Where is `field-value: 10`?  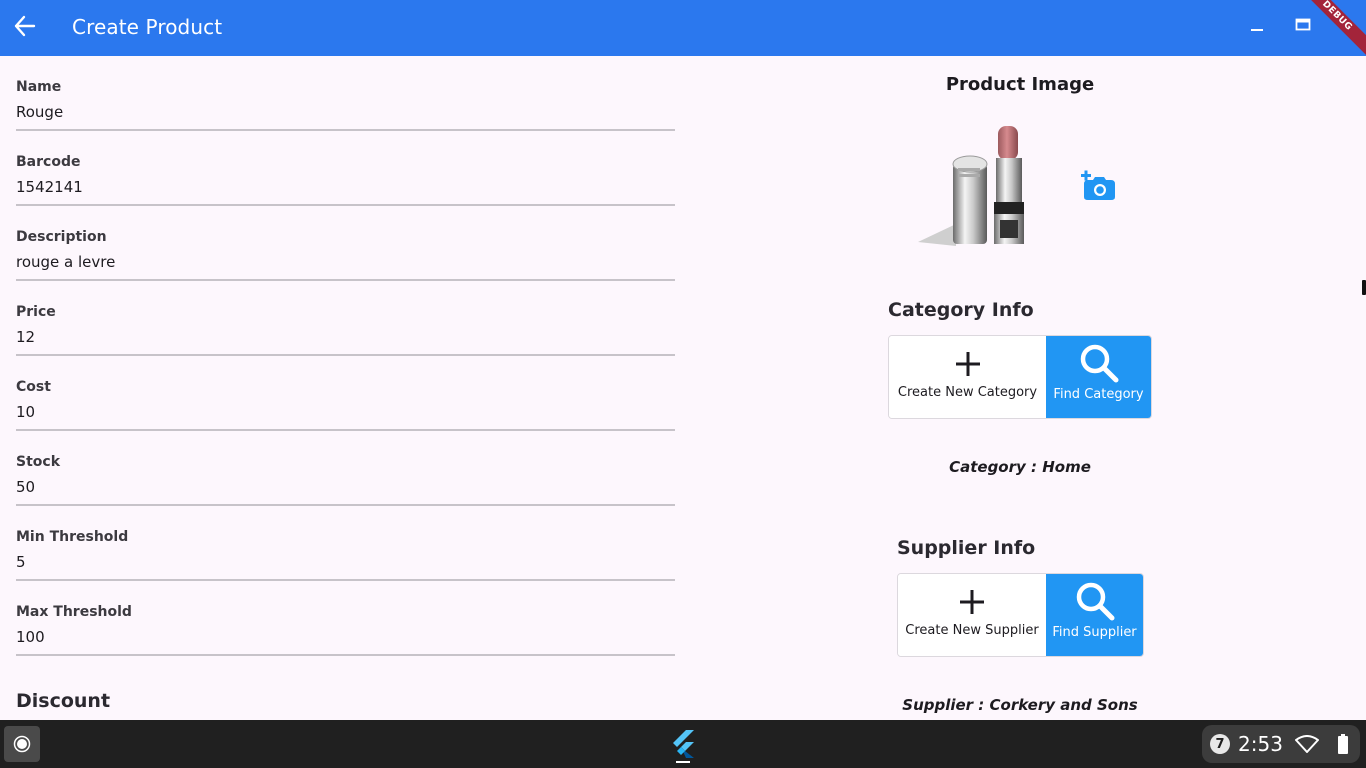 field-value: 10 is located at coordinates (25, 412).